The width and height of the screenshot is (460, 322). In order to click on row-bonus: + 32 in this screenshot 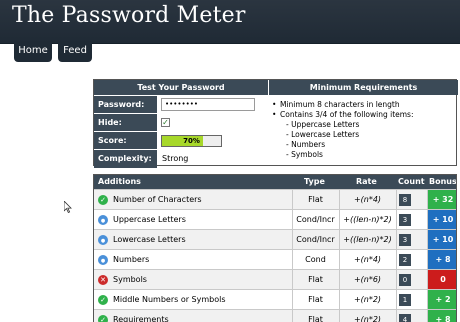, I will do `click(441, 200)`.